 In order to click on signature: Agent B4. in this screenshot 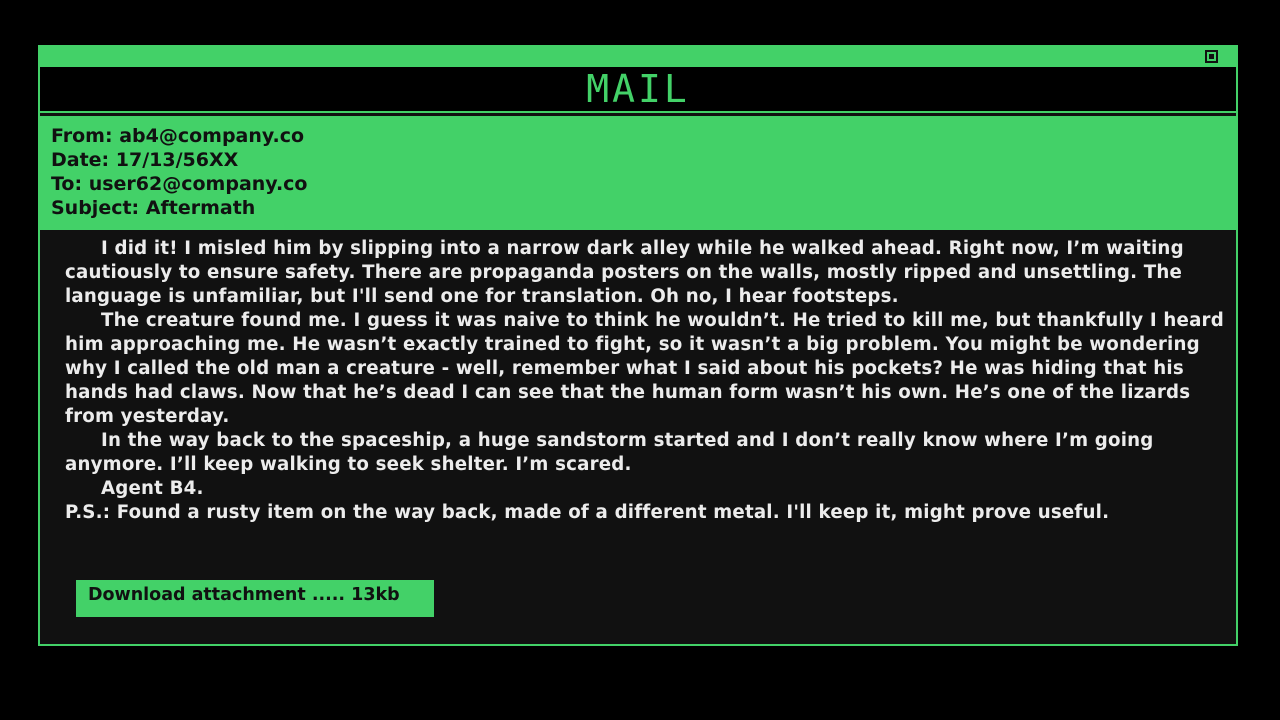, I will do `click(152, 488)`.